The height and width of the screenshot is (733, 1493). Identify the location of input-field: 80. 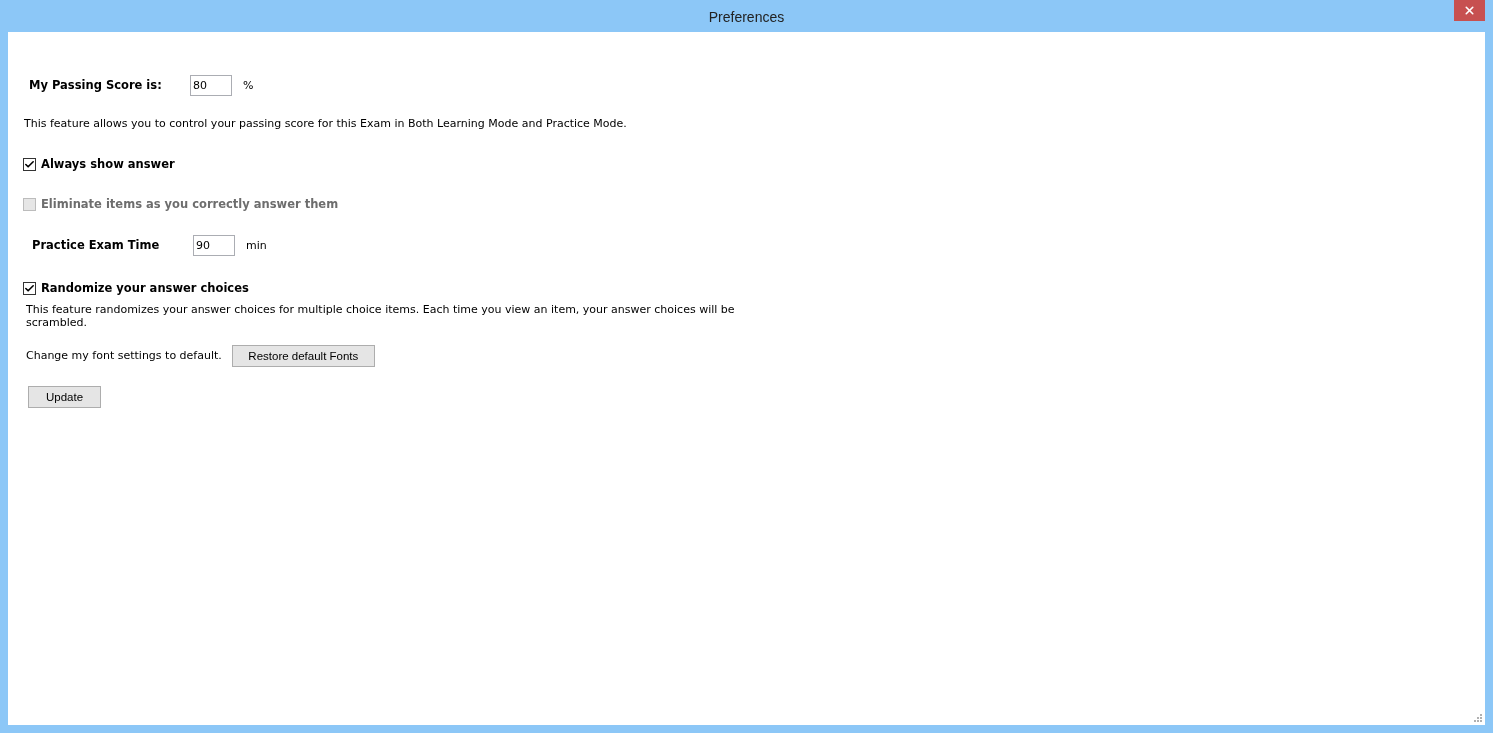
(211, 85).